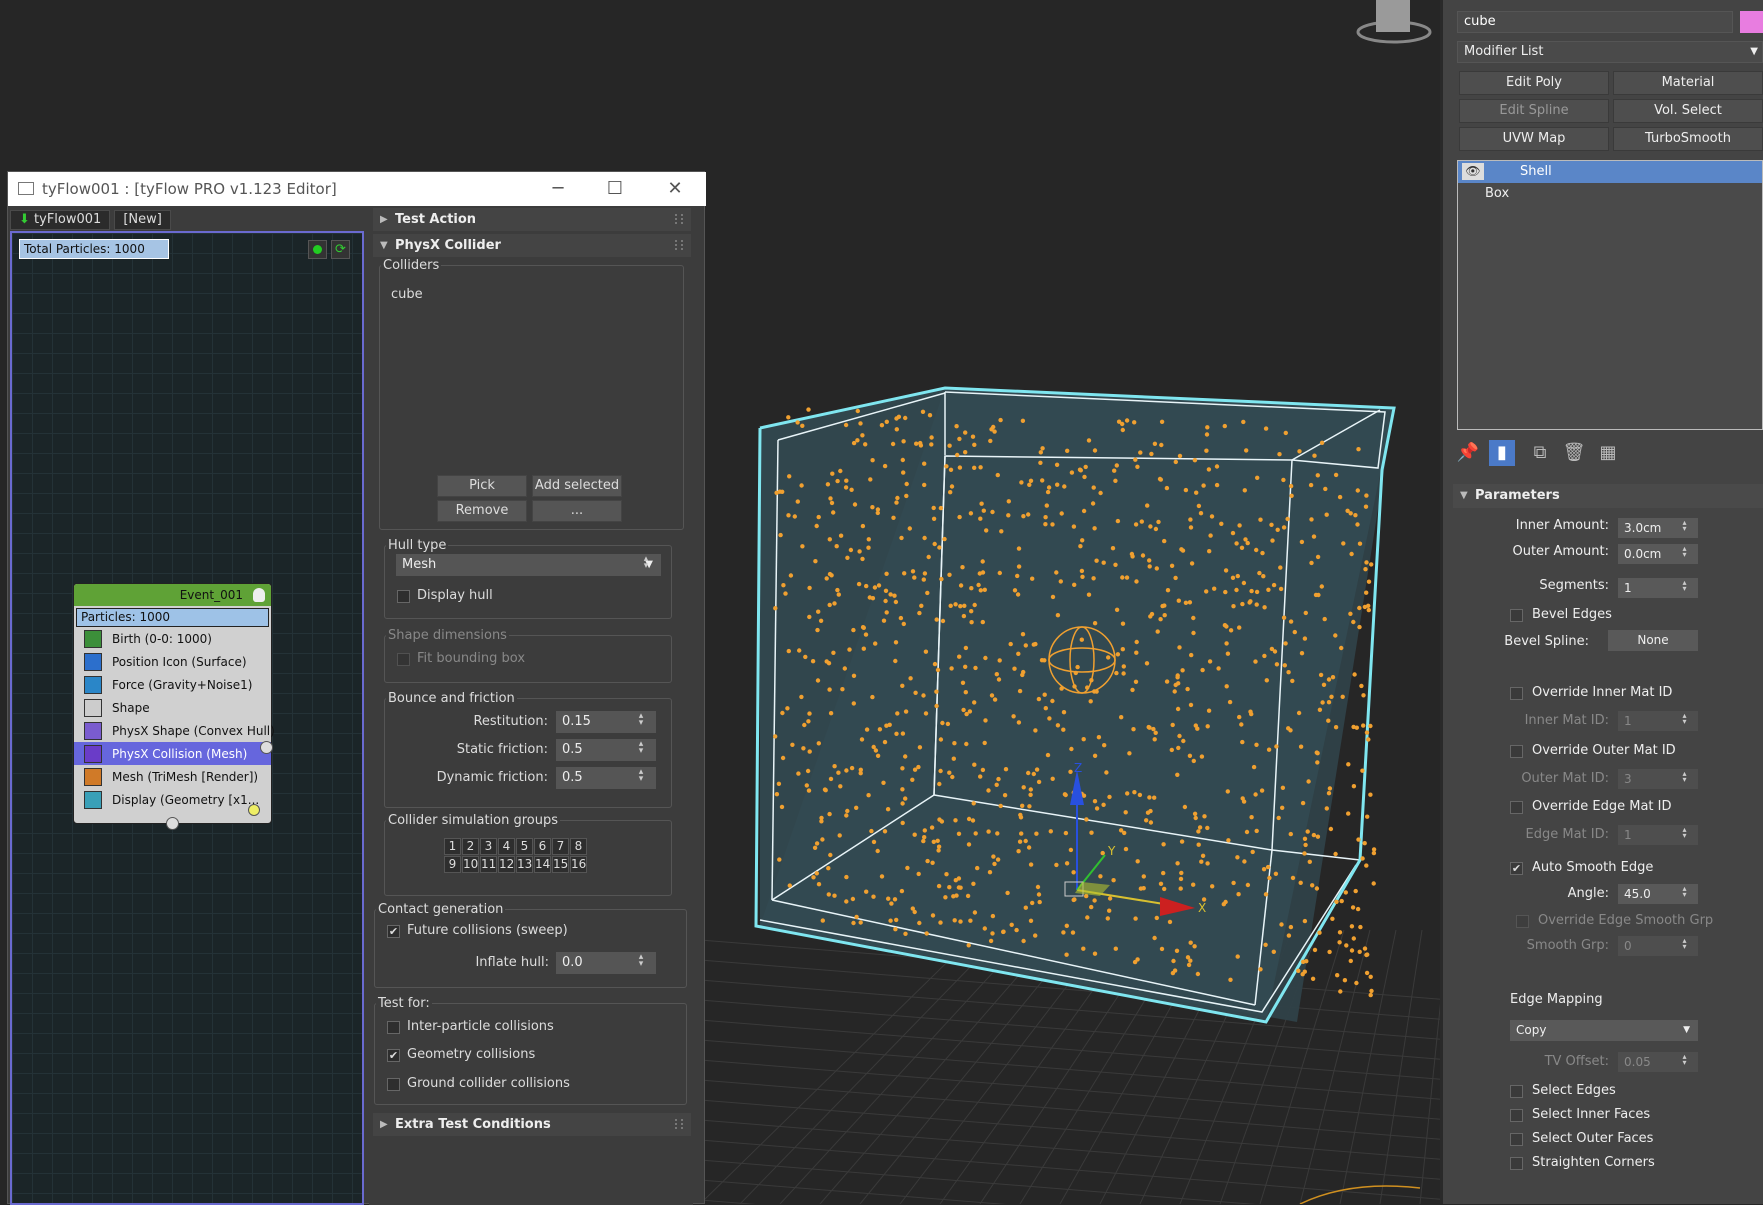 The height and width of the screenshot is (1205, 1763). Describe the element at coordinates (1658, 588) in the screenshot. I see `segments-spinner: 1` at that location.